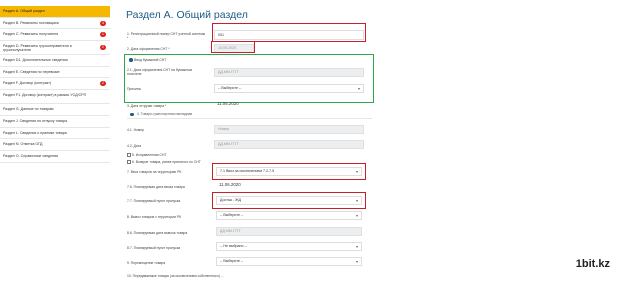  What do you see at coordinates (289, 129) in the screenshot?
I see `number-input: Номер` at bounding box center [289, 129].